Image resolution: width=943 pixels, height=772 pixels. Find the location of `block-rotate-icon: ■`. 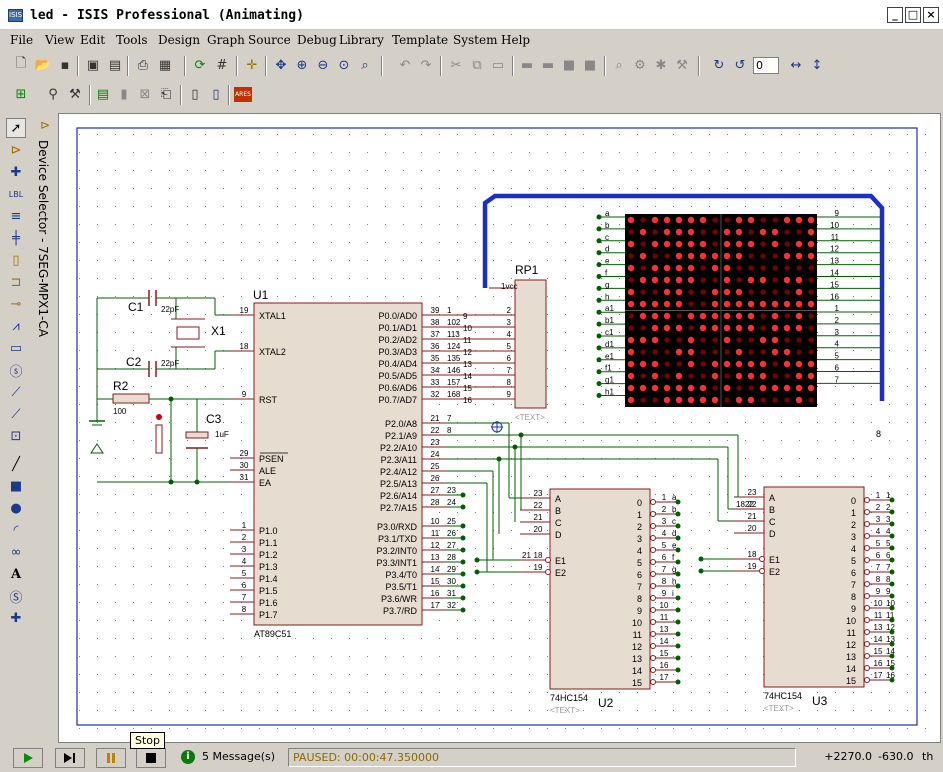

block-rotate-icon: ■ is located at coordinates (569, 65).